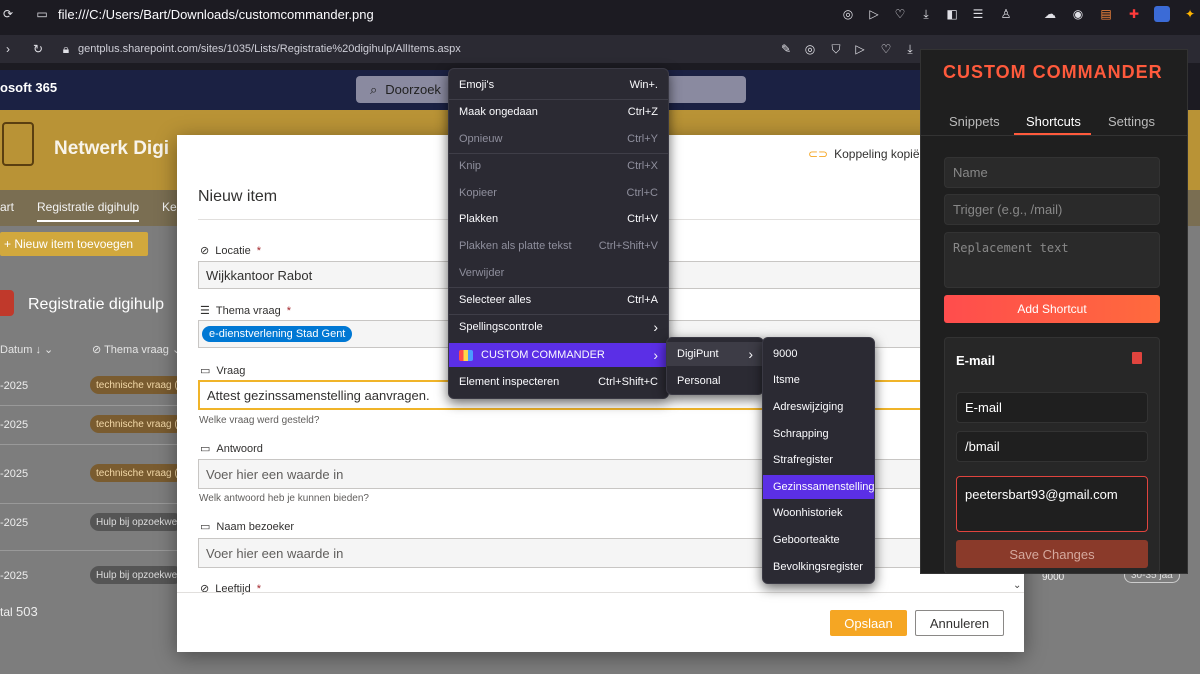 This screenshot has width=1200, height=674. What do you see at coordinates (558, 139) in the screenshot?
I see `menu-item-redo: Opnieuw Ctrl+Y` at bounding box center [558, 139].